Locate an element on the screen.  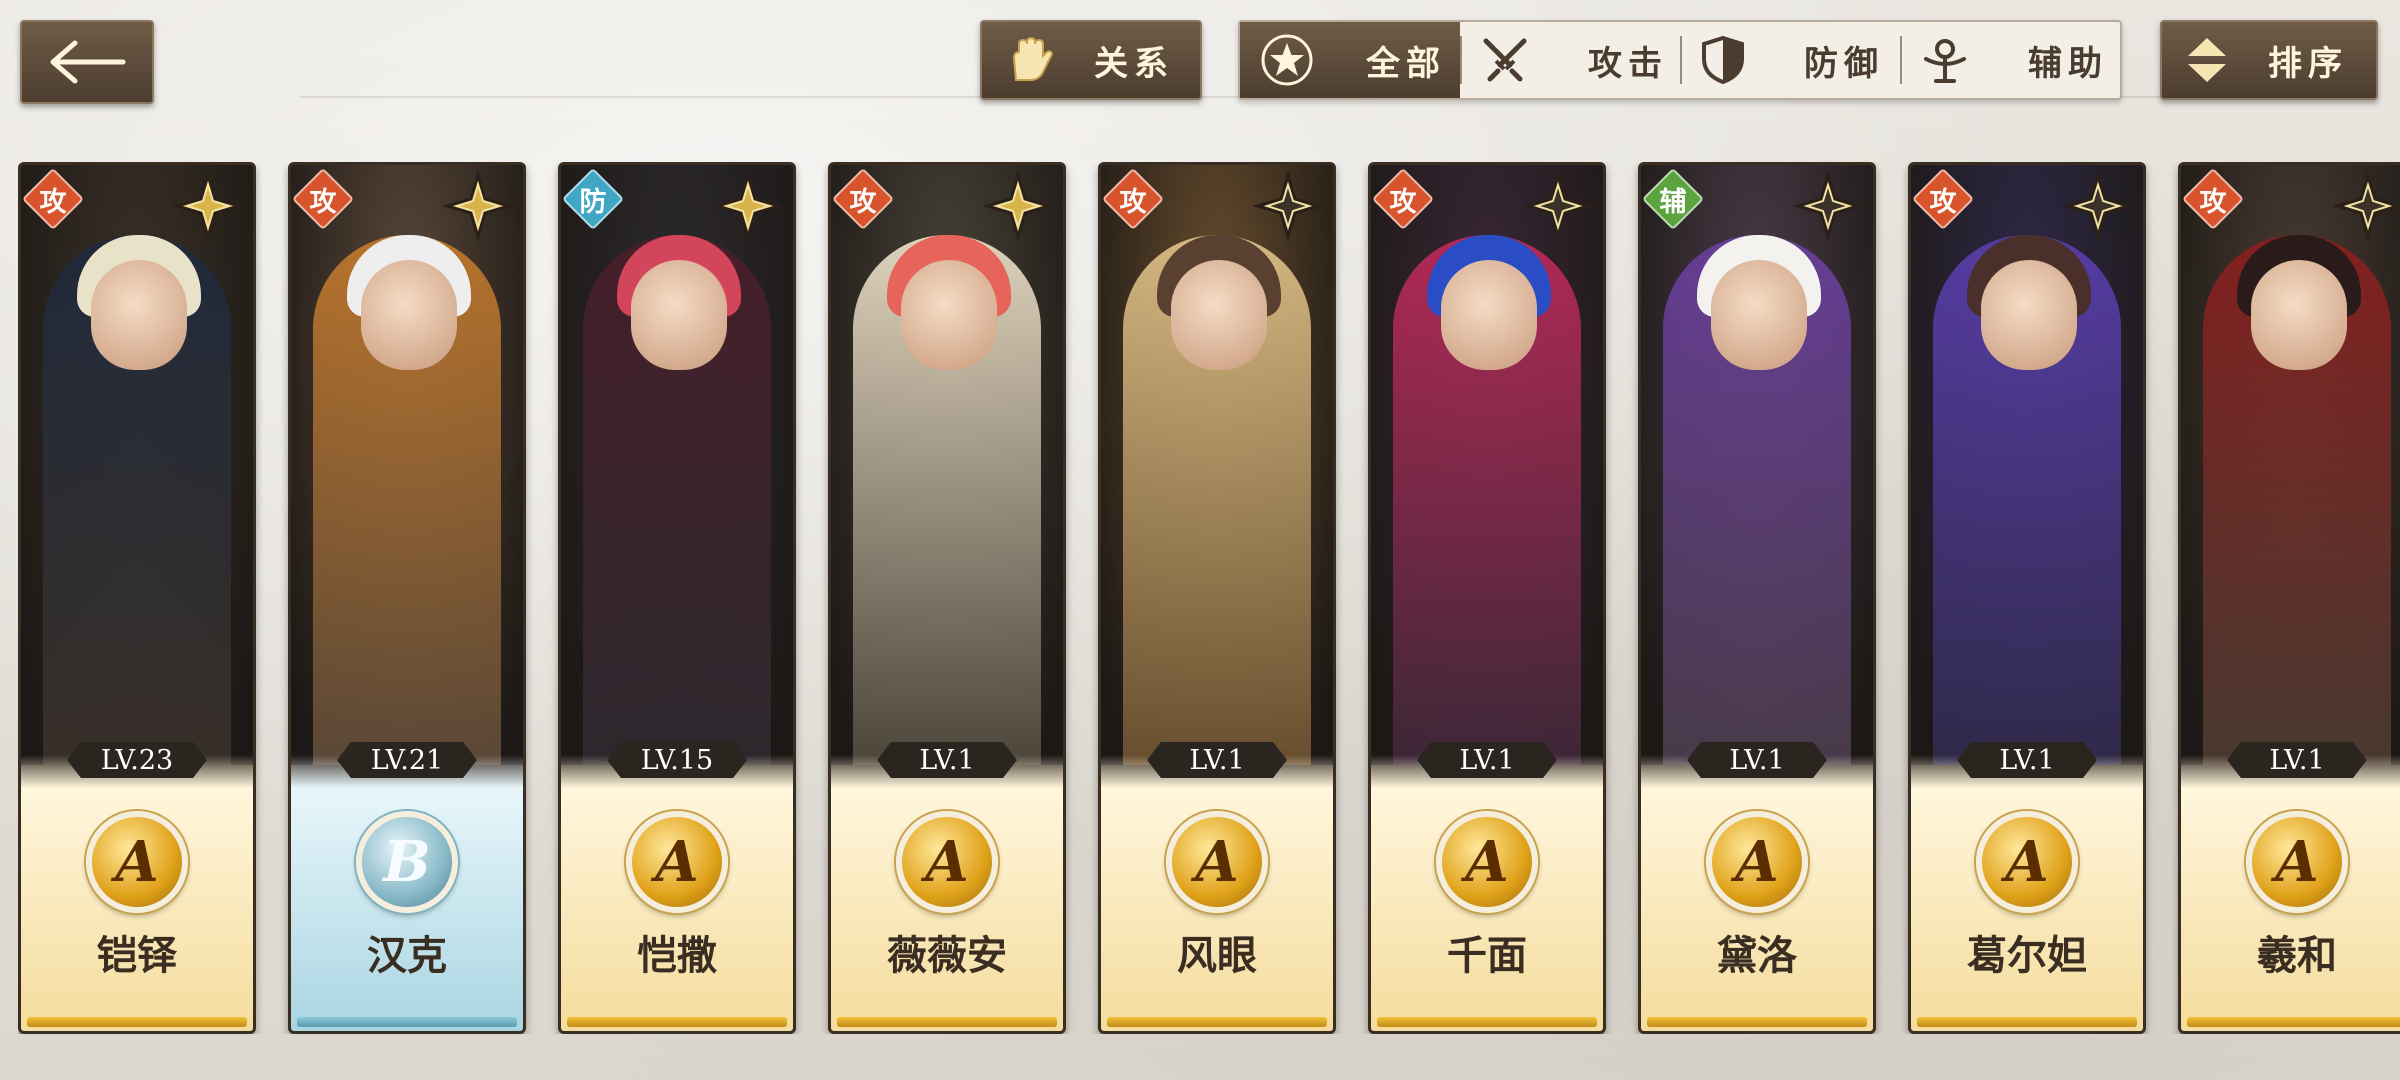
role-filter-tabs: 全部 攻击 防御 辅助 is located at coordinates (1680, 60).